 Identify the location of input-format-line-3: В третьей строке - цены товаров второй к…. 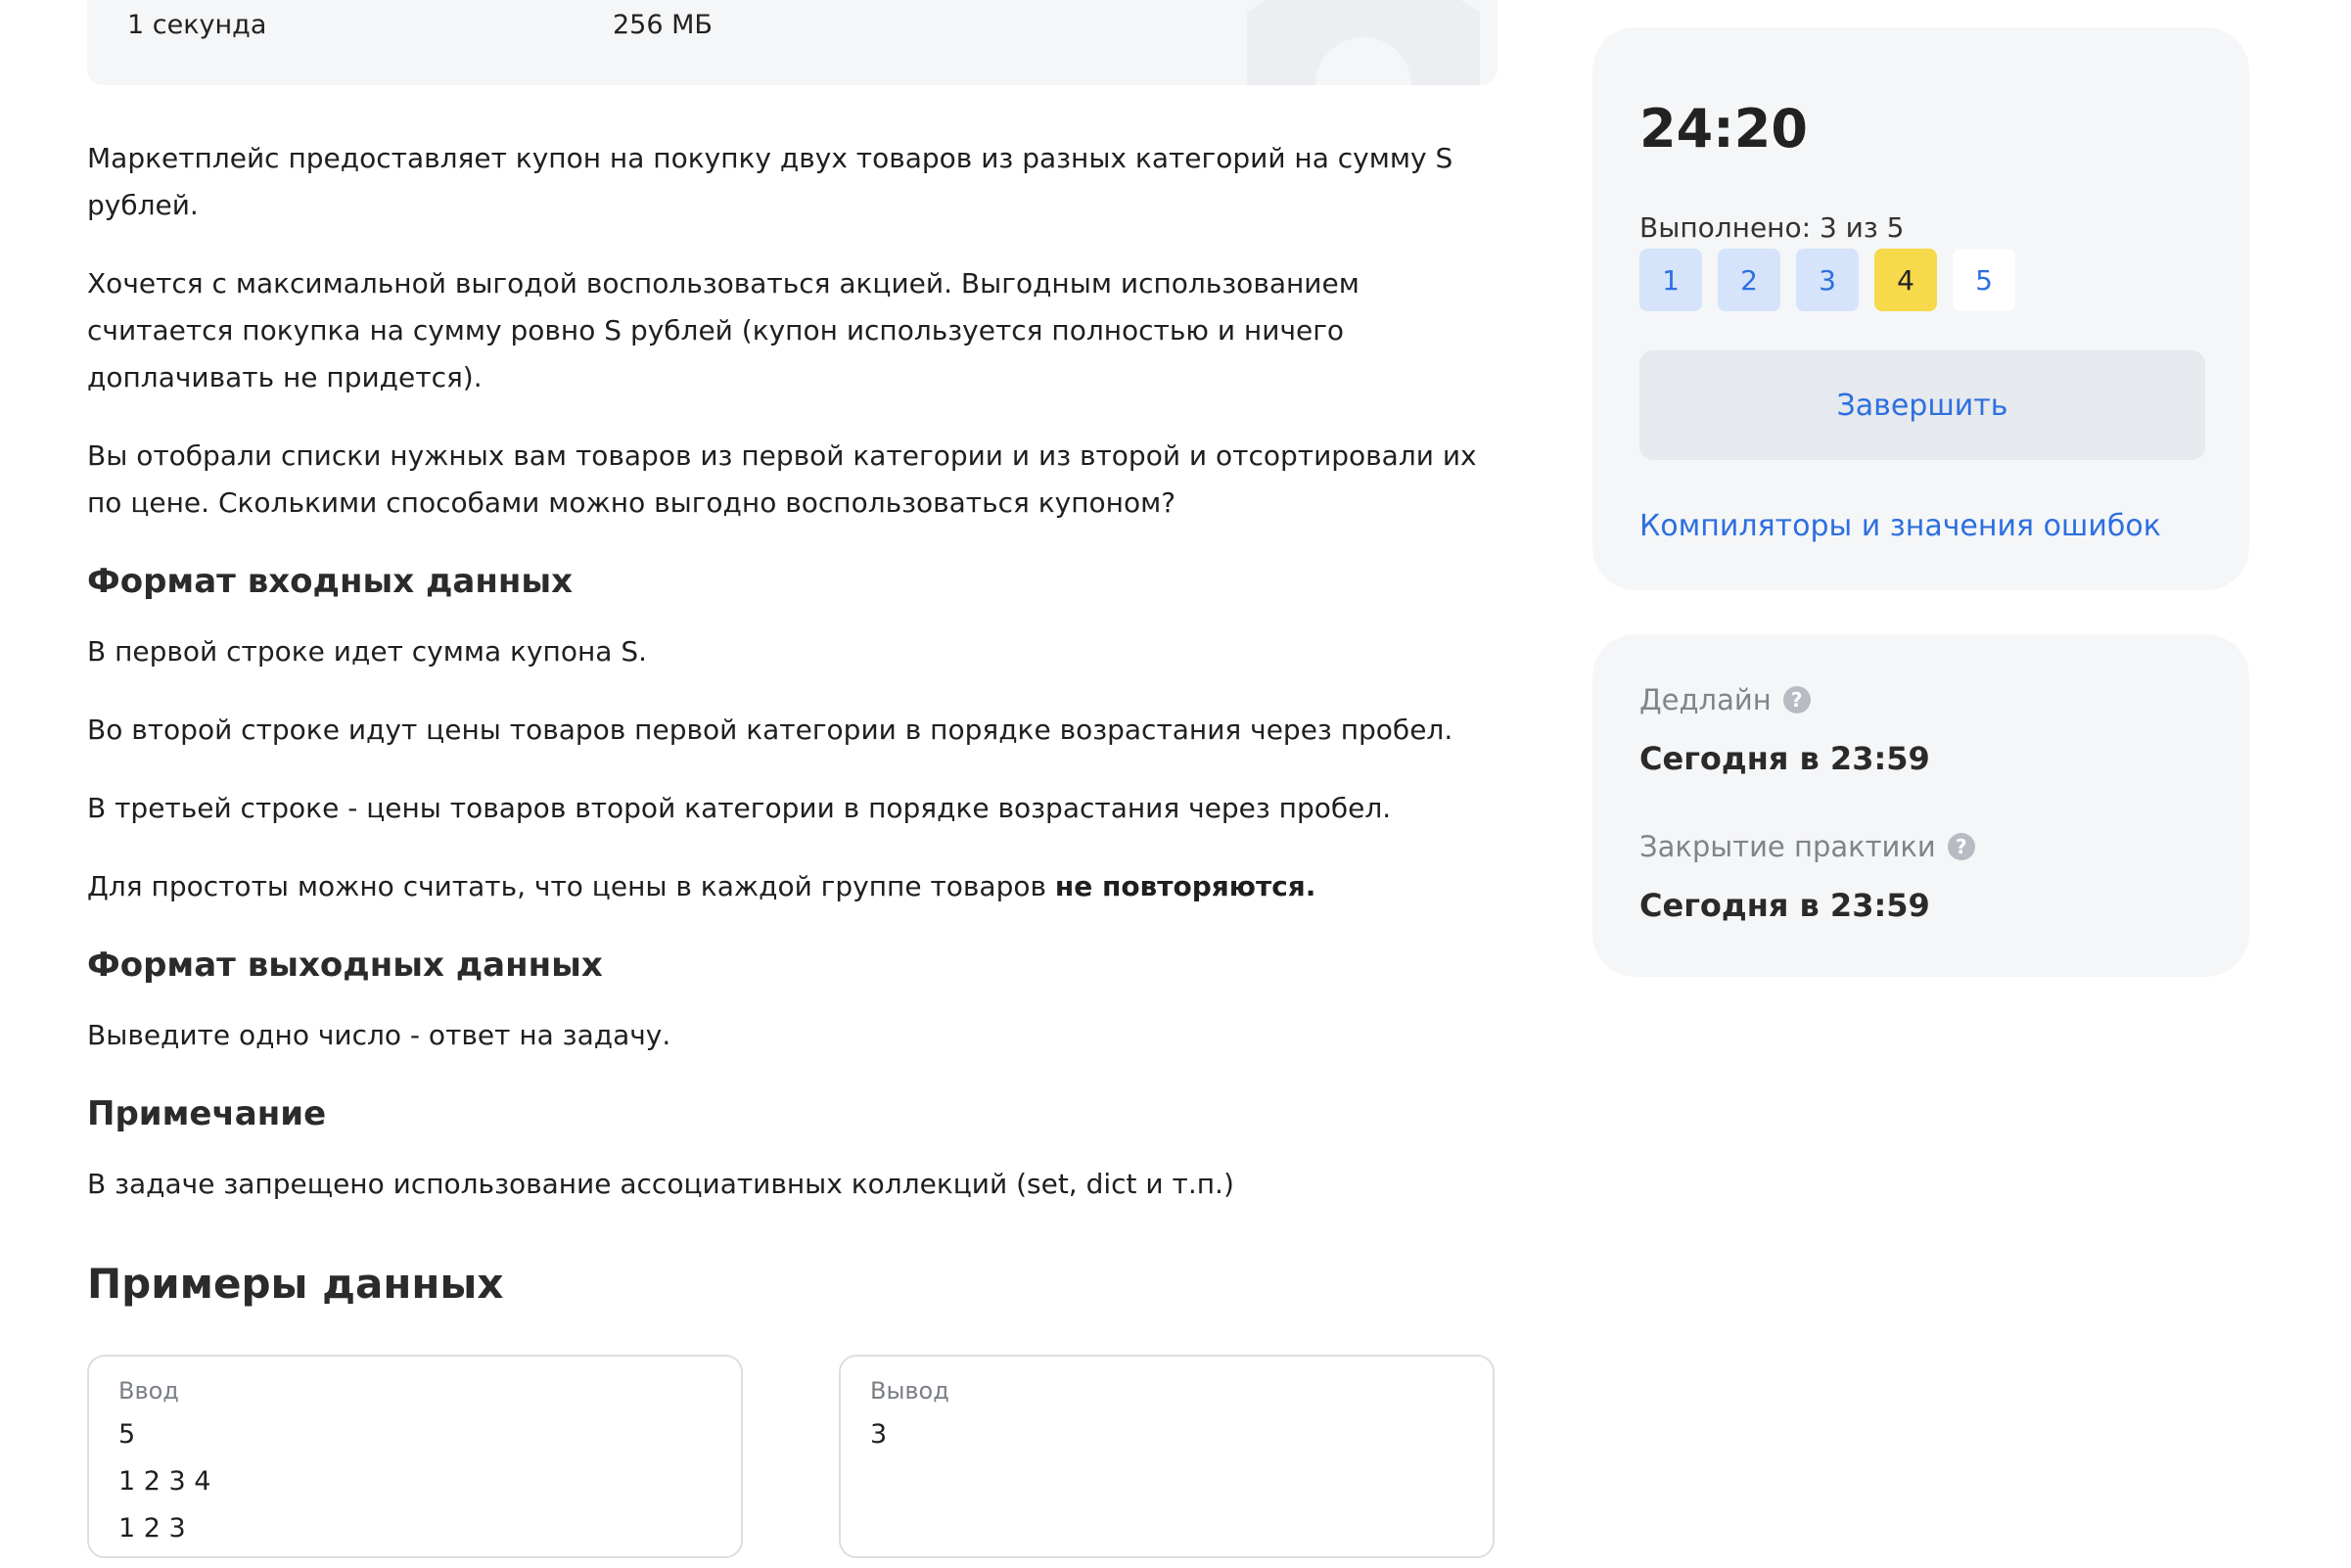
(739, 808).